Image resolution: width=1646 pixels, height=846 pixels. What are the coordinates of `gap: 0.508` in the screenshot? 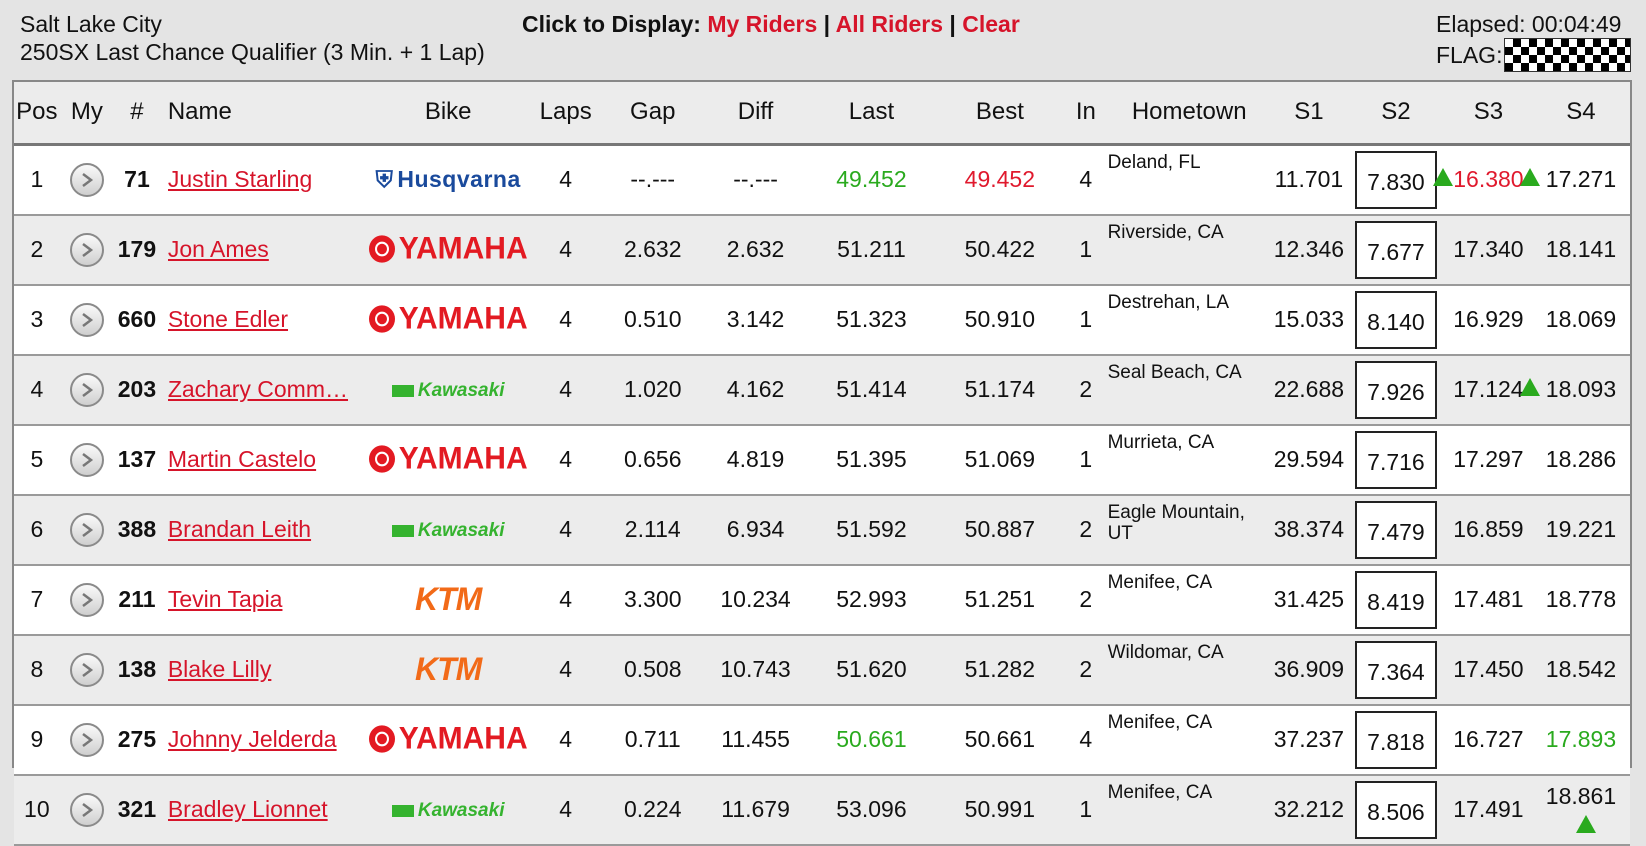 It's located at (652, 670).